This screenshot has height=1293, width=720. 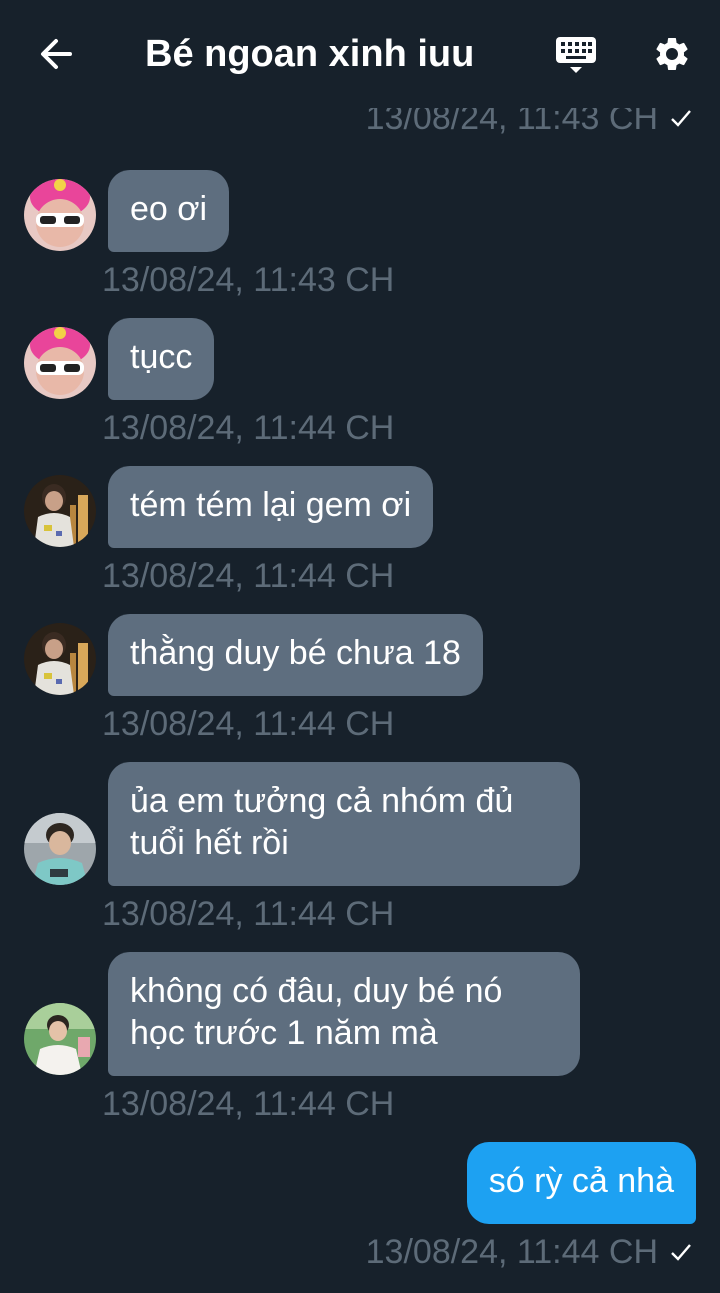 I want to click on message-text: tụcc, so click(x=161, y=357).